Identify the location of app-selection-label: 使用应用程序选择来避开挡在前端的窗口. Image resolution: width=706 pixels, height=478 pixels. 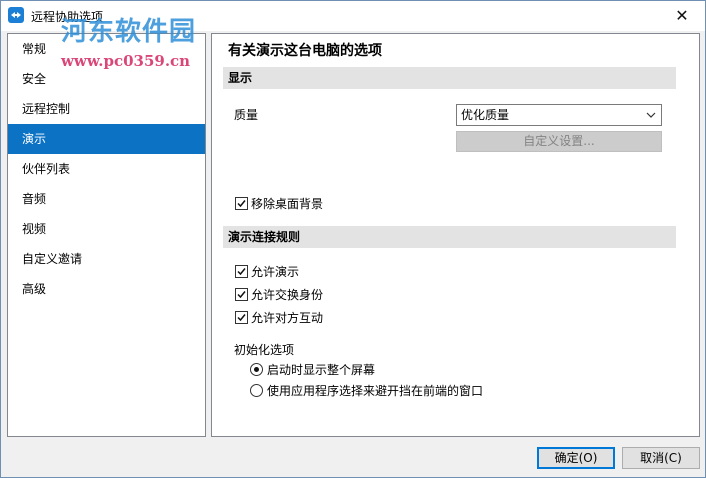
(375, 391).